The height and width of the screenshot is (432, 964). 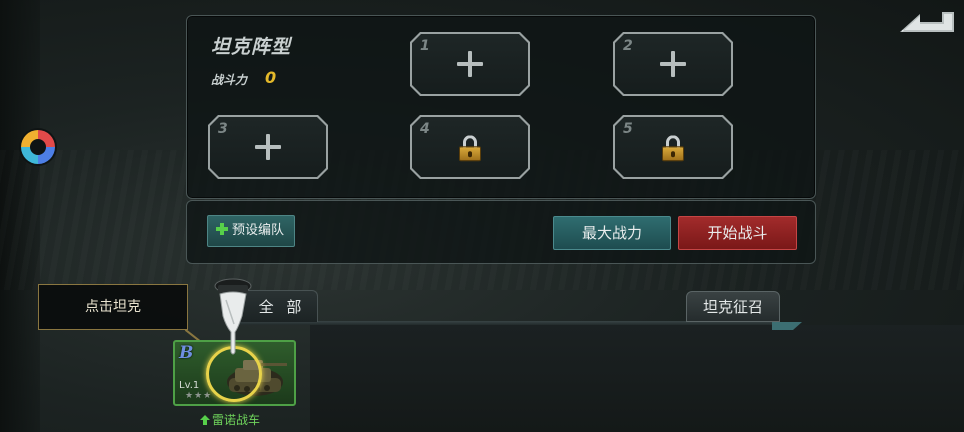 I want to click on tutorial-tooltip: 点击坦克, so click(x=113, y=307).